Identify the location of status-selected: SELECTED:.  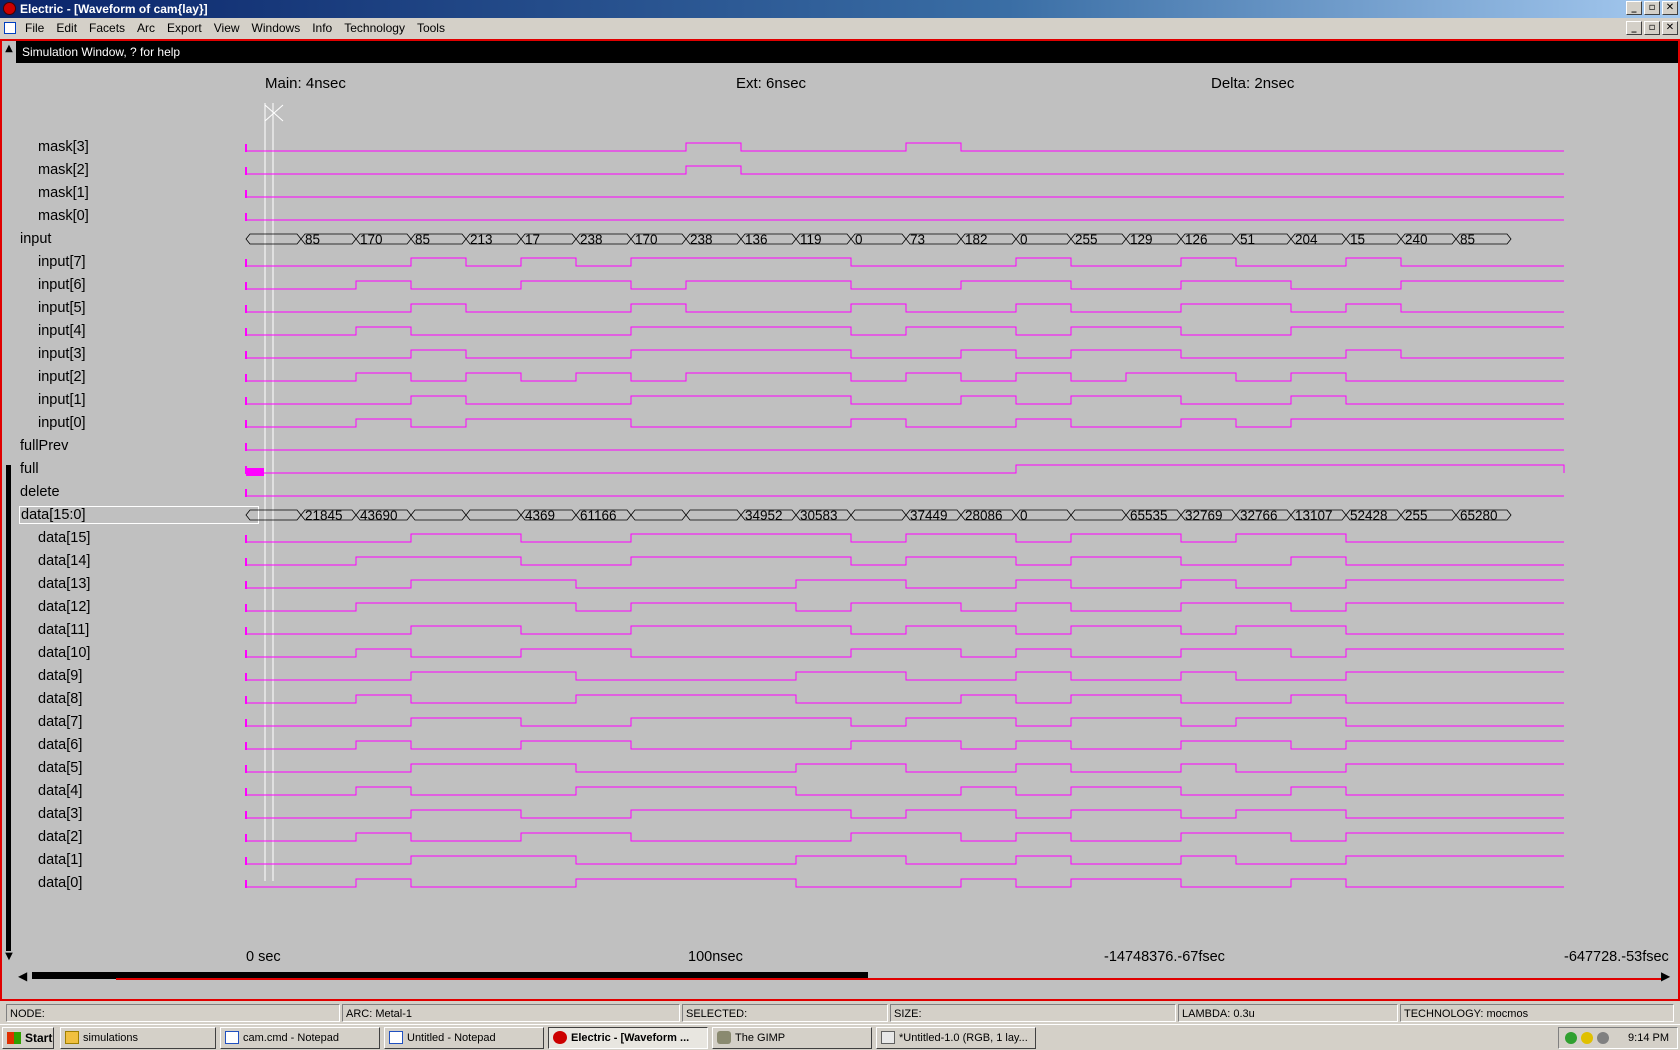
(785, 1013).